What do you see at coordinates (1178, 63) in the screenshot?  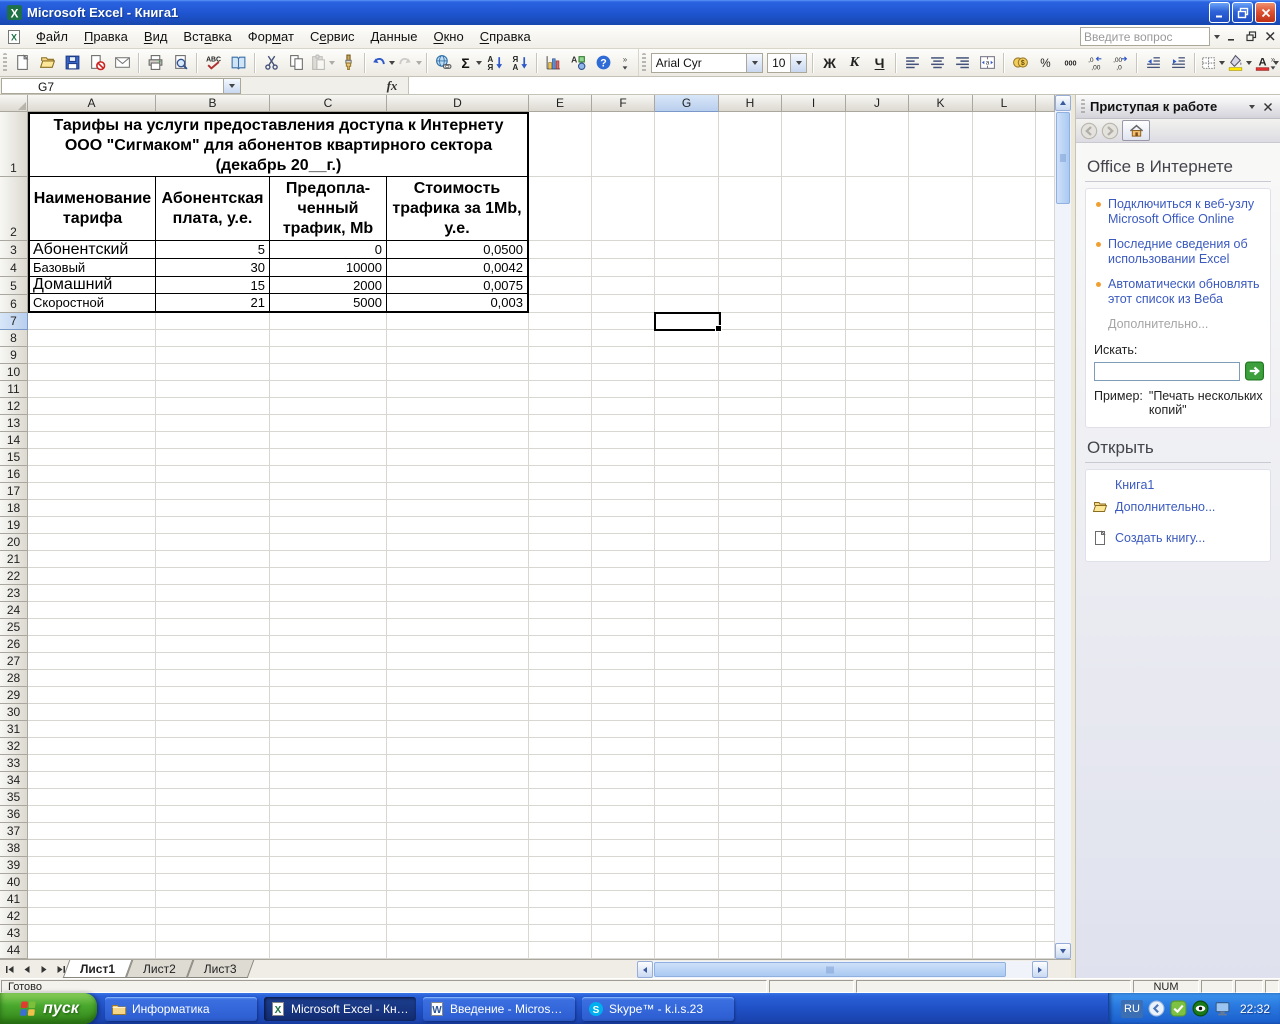 I see `inc-indent-button` at bounding box center [1178, 63].